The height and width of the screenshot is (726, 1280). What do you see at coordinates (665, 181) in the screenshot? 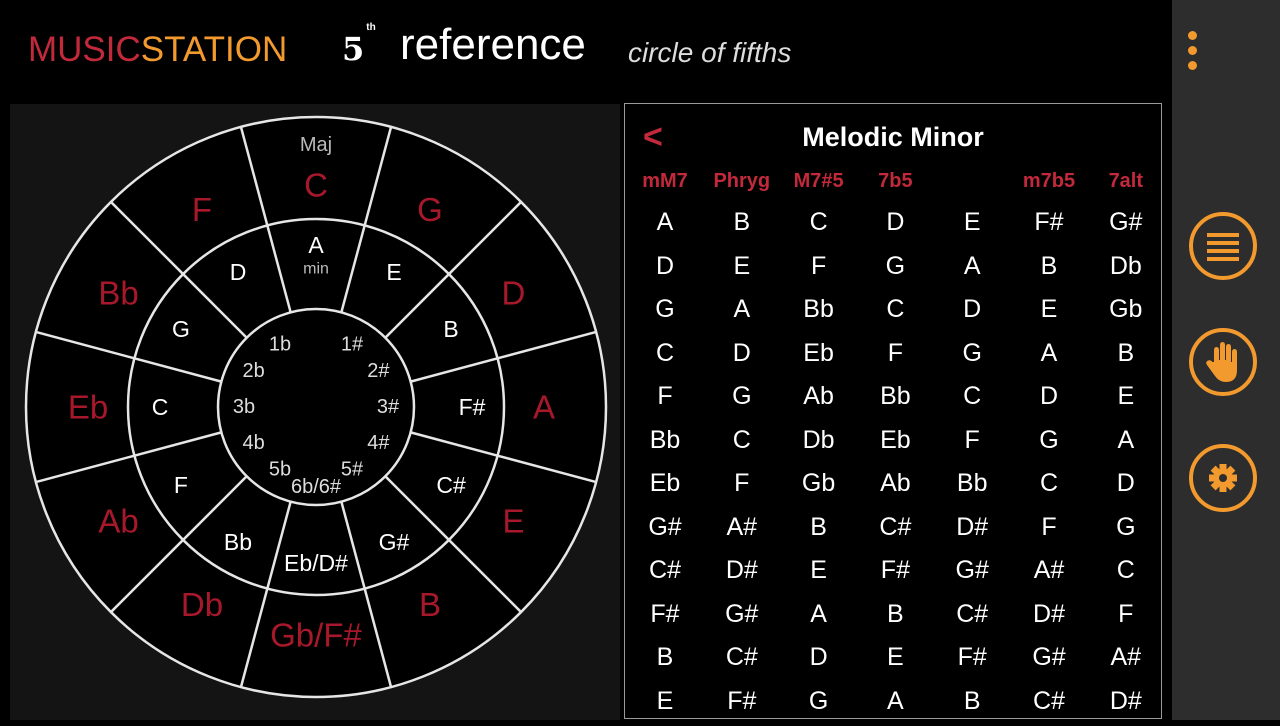
I see `mode-header: mM7` at bounding box center [665, 181].